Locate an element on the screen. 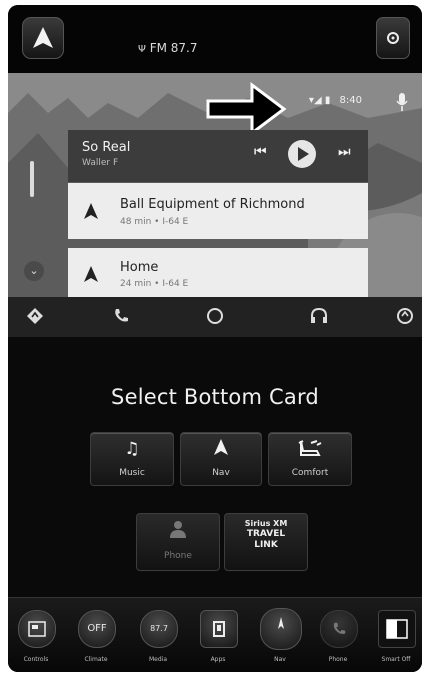 The height and width of the screenshot is (676, 428). smart-off-icon is located at coordinates (397, 629).